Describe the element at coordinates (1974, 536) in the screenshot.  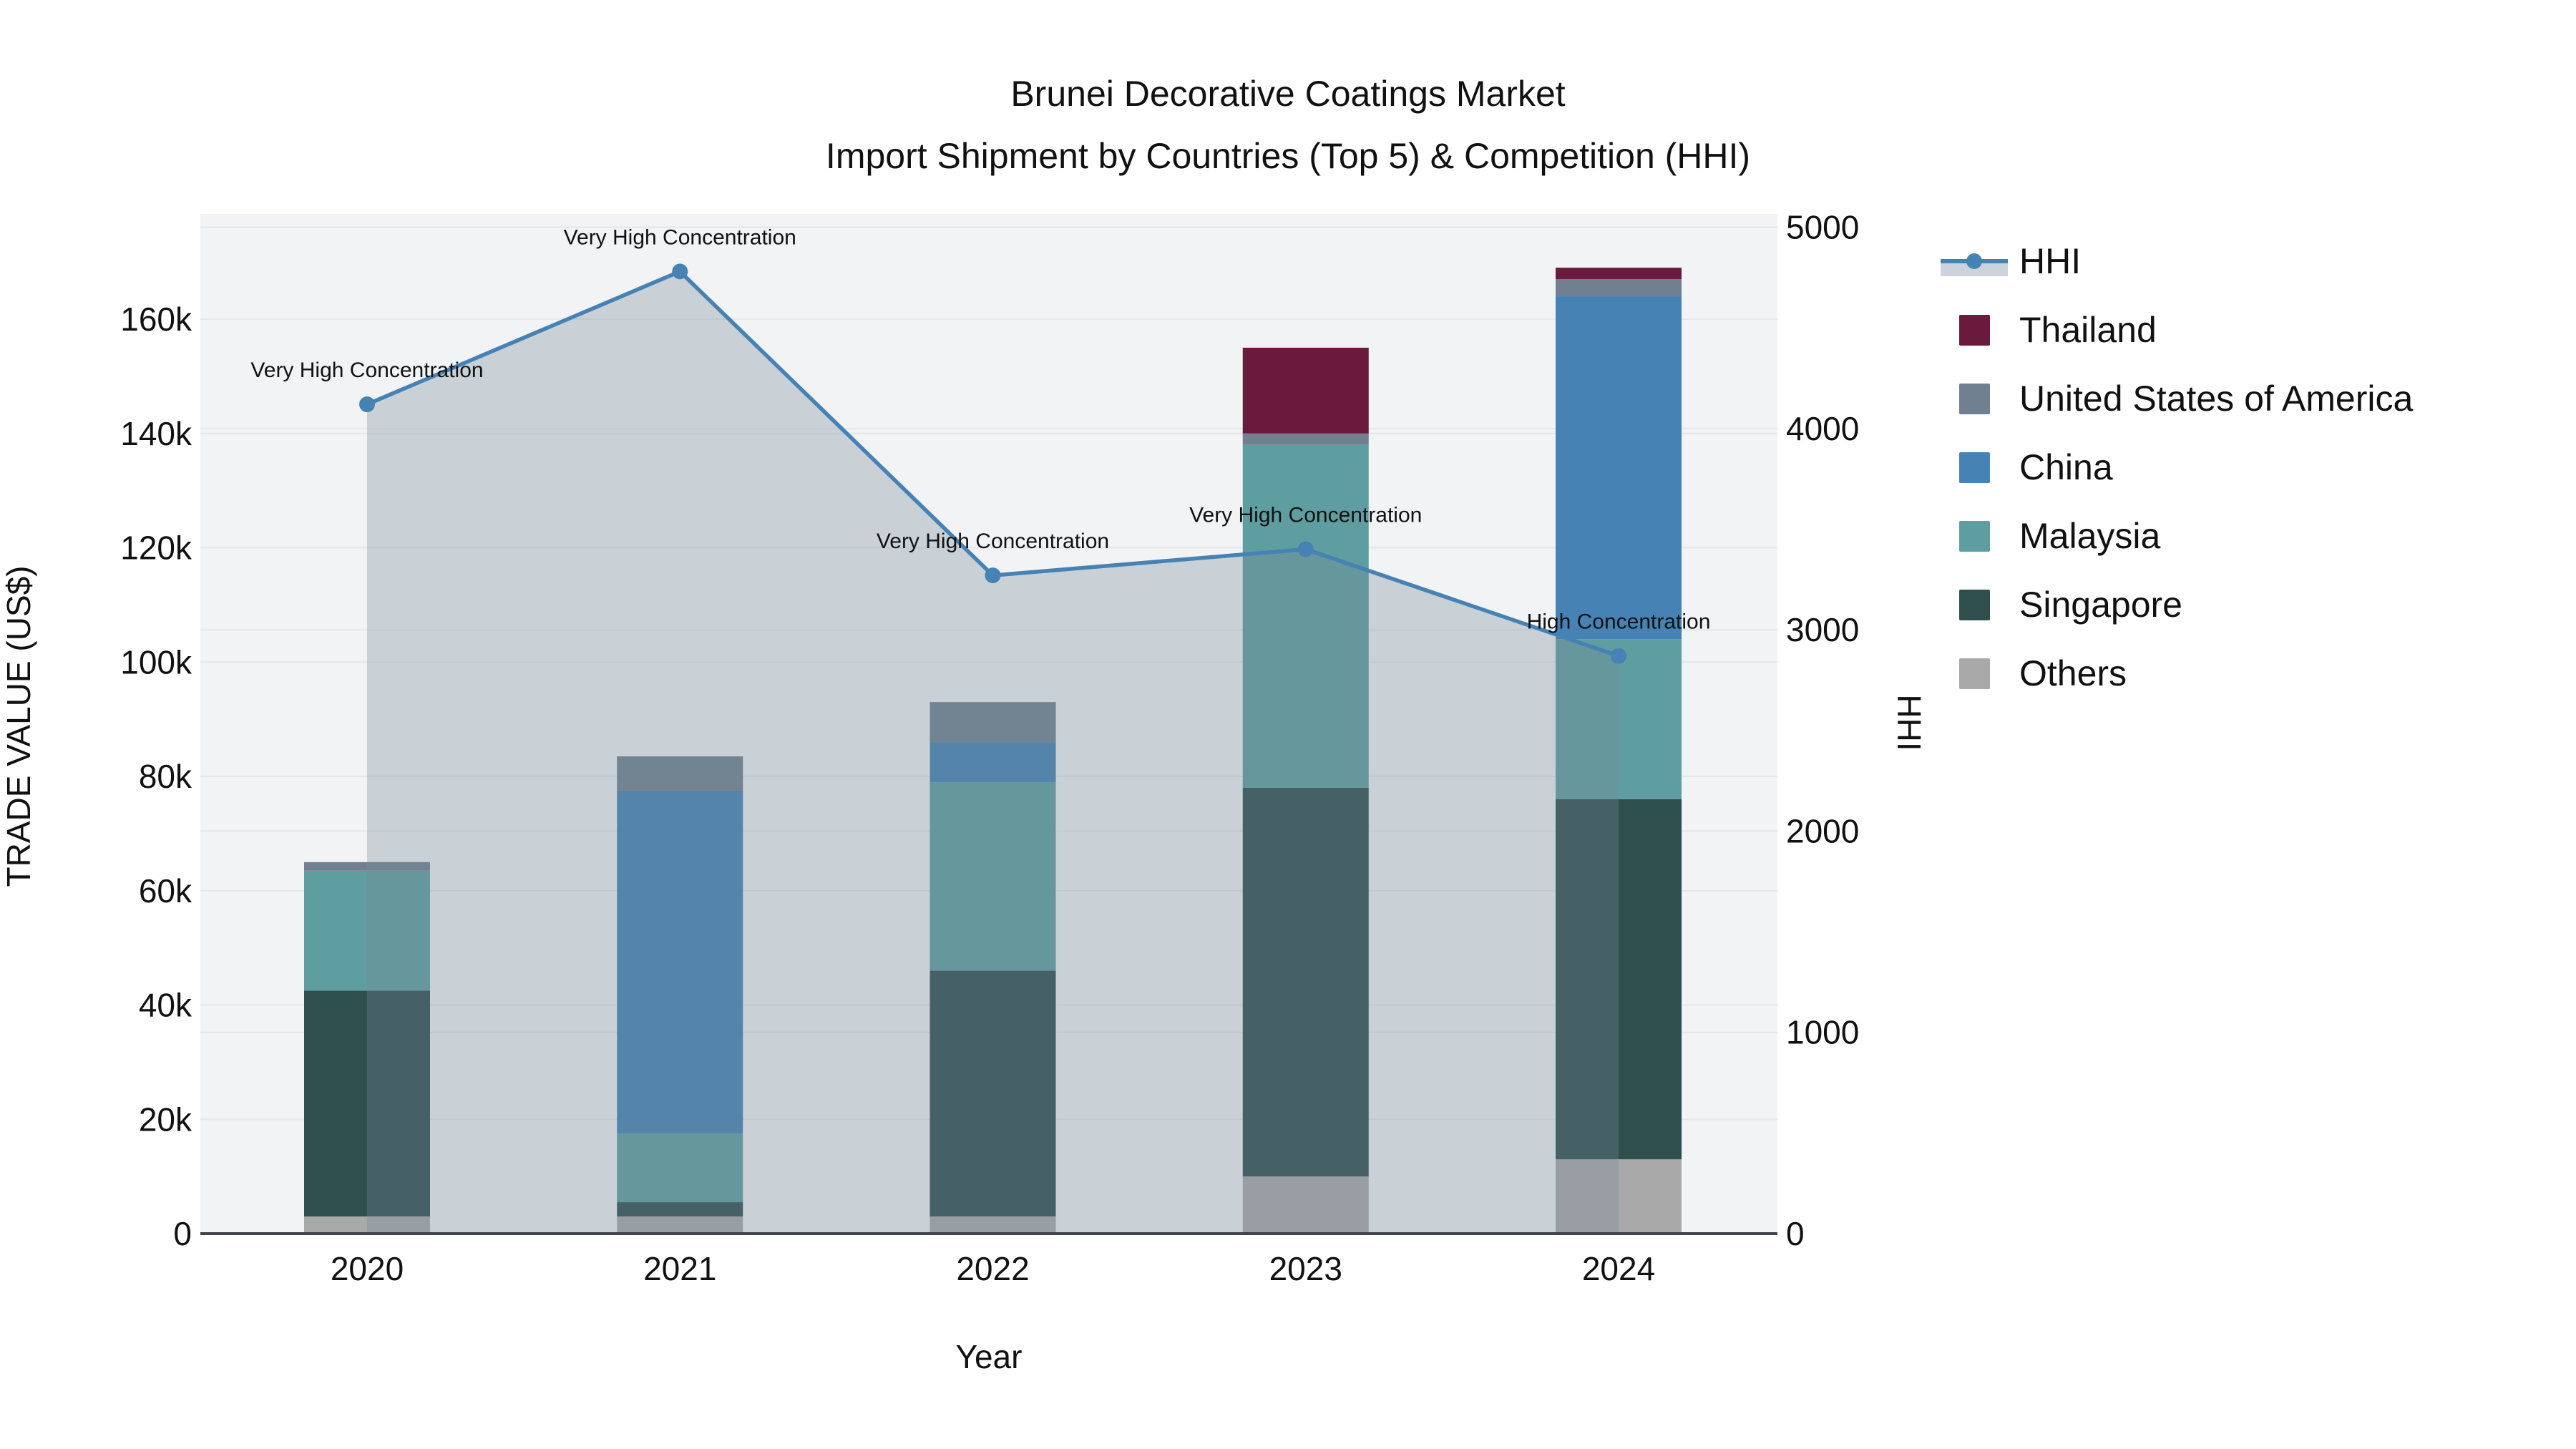
I see `legend-swatch-malaysia` at that location.